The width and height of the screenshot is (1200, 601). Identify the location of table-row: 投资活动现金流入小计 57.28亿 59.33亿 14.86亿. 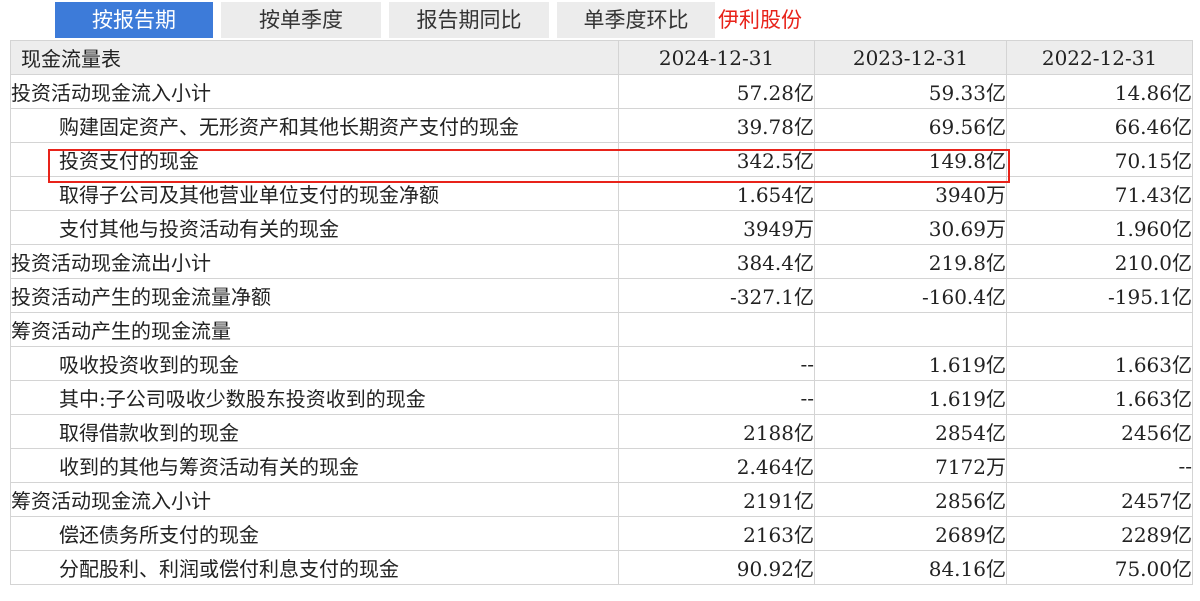
(601, 91).